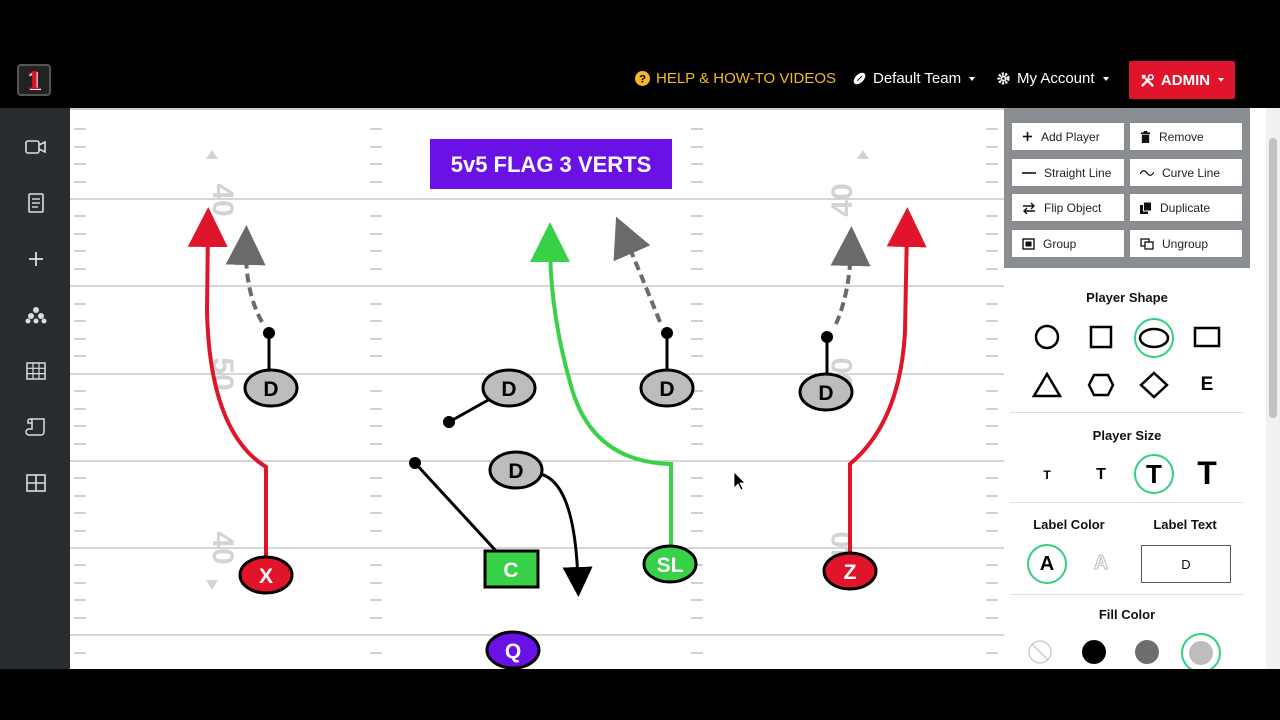 The height and width of the screenshot is (720, 1280). What do you see at coordinates (34, 80) in the screenshot?
I see `app-logo: 1` at bounding box center [34, 80].